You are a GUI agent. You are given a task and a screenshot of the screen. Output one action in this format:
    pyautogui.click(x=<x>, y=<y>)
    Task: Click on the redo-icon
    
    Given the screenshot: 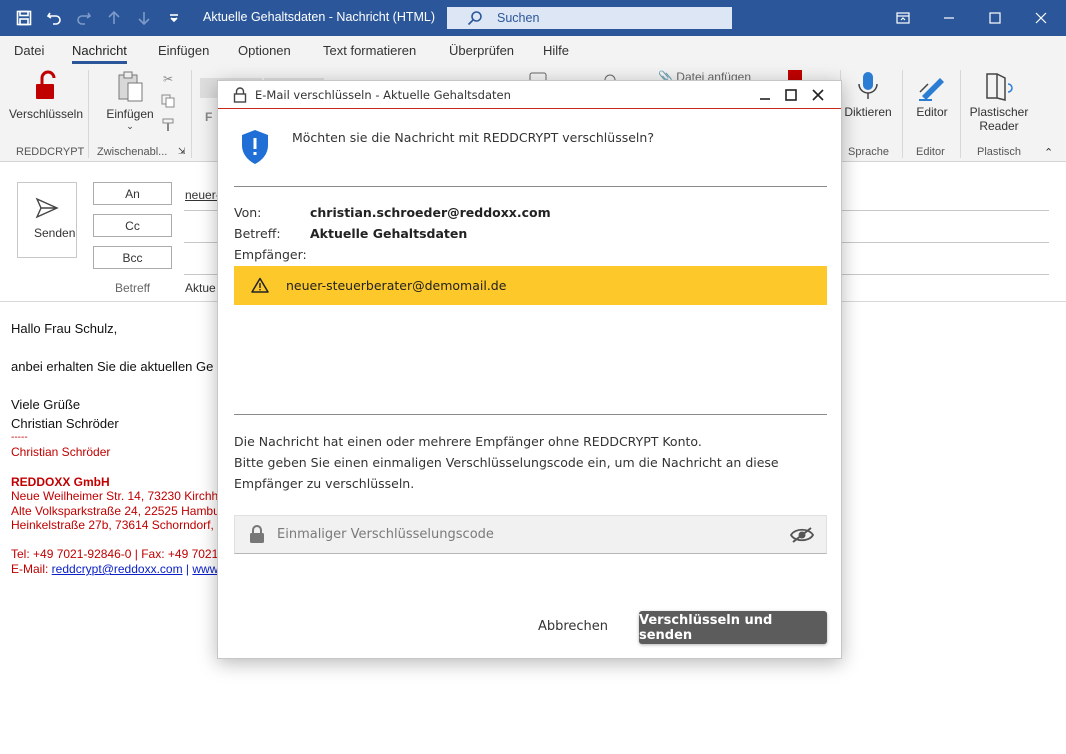 What is the action you would take?
    pyautogui.click(x=84, y=18)
    